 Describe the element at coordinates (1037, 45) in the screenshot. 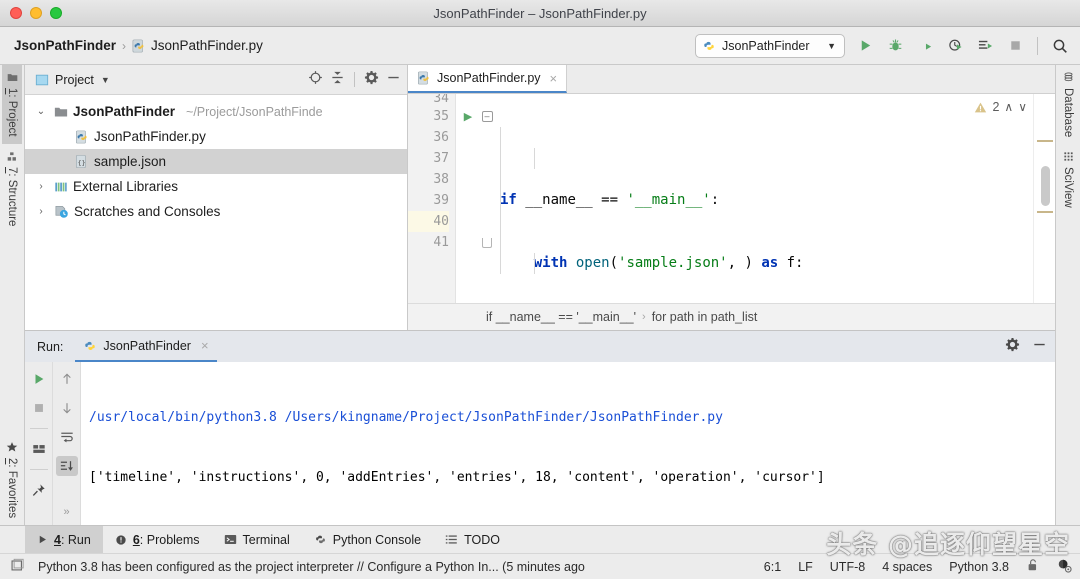

I see `toolbar-divider` at that location.